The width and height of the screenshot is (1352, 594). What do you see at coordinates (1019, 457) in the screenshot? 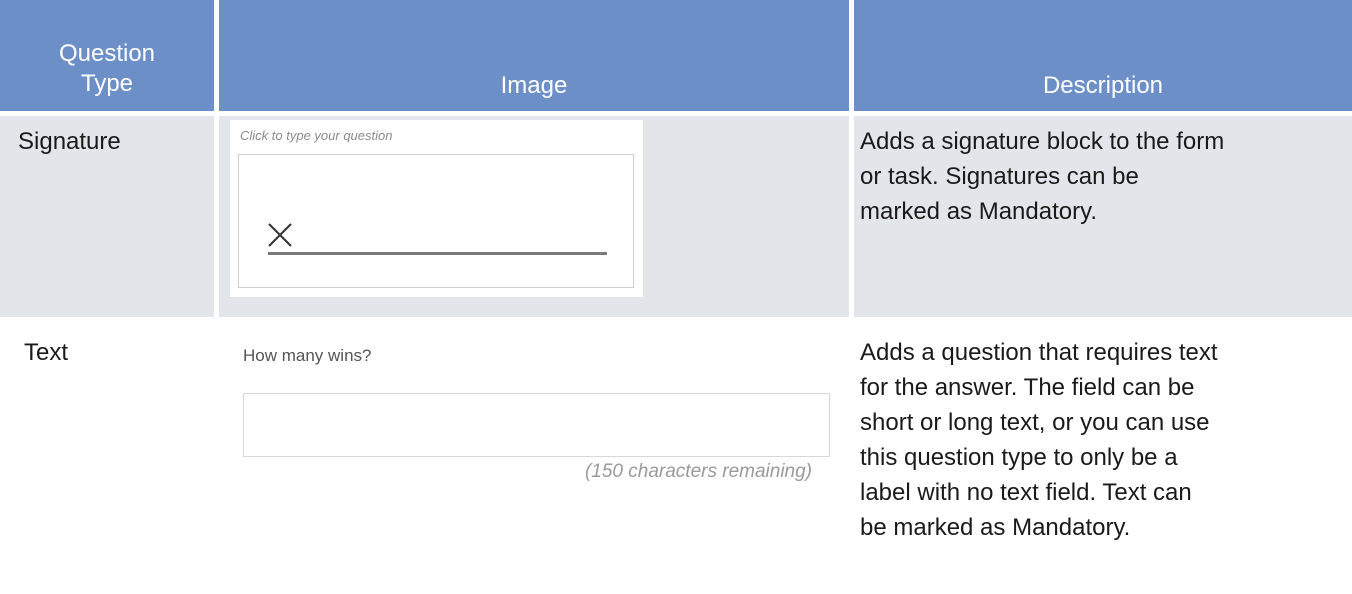
I see `description-line: this question type to only be a` at bounding box center [1019, 457].